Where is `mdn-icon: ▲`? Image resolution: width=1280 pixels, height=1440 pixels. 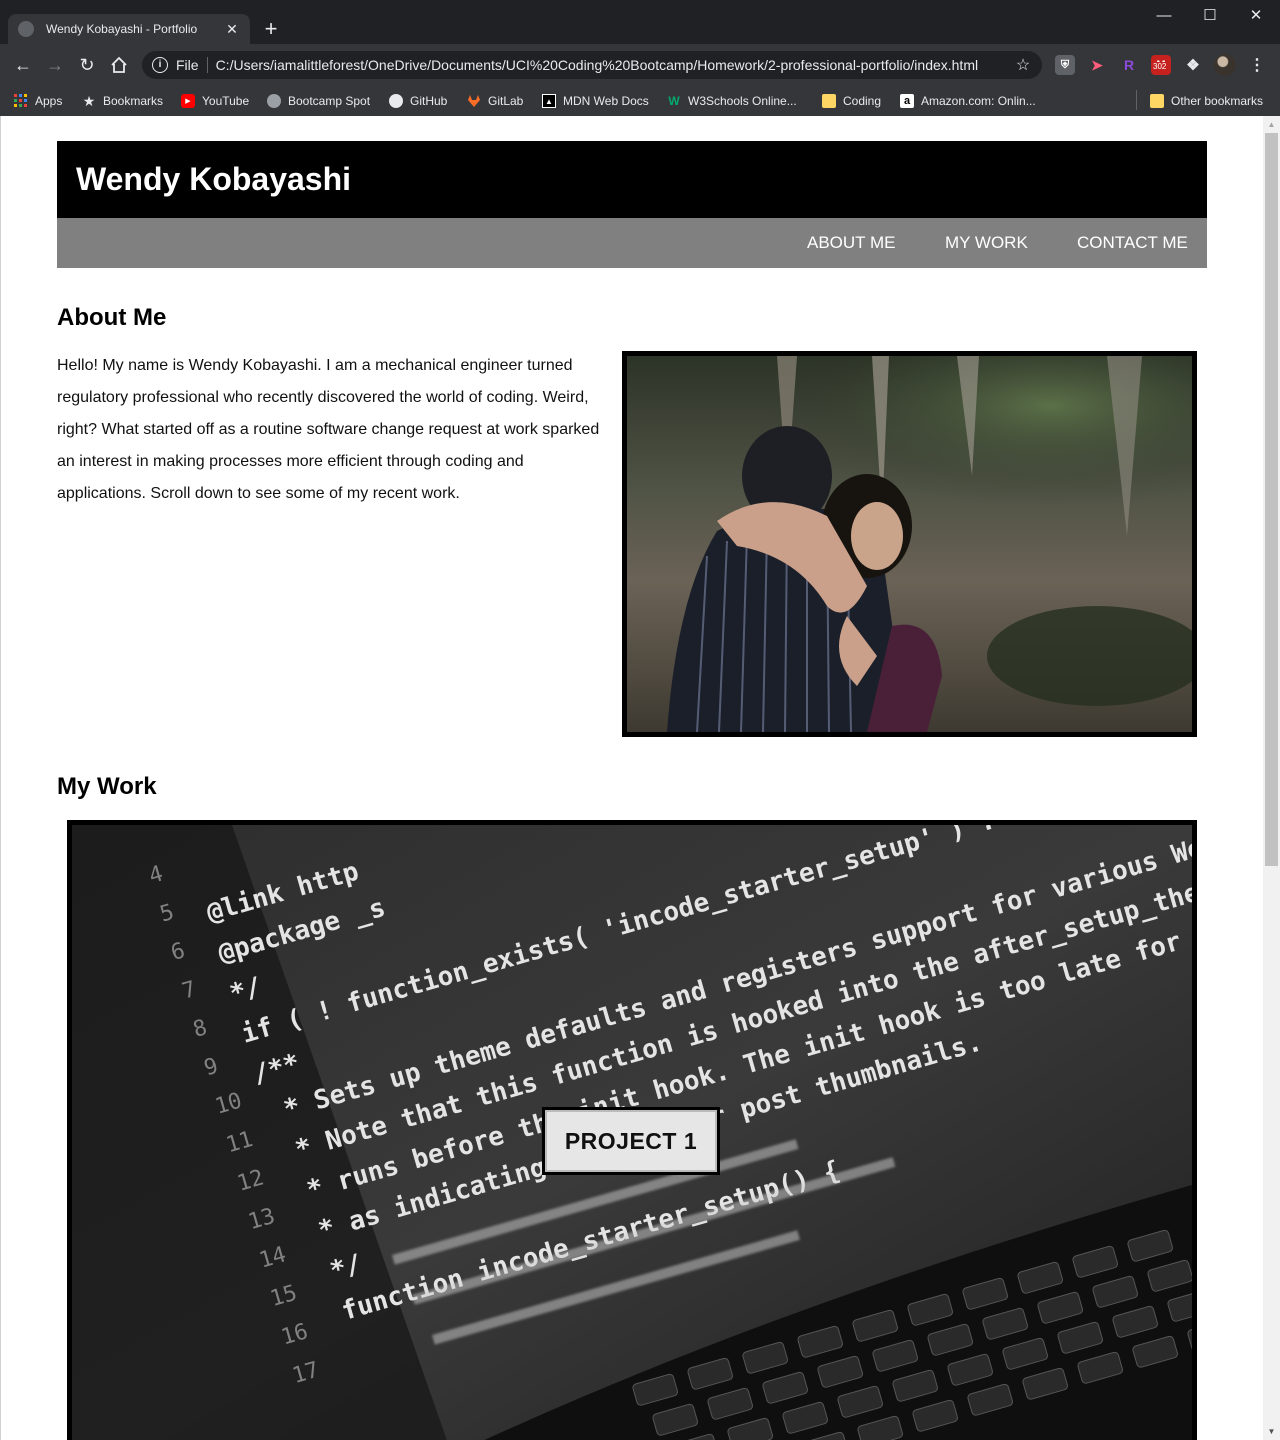 mdn-icon: ▲ is located at coordinates (549, 101).